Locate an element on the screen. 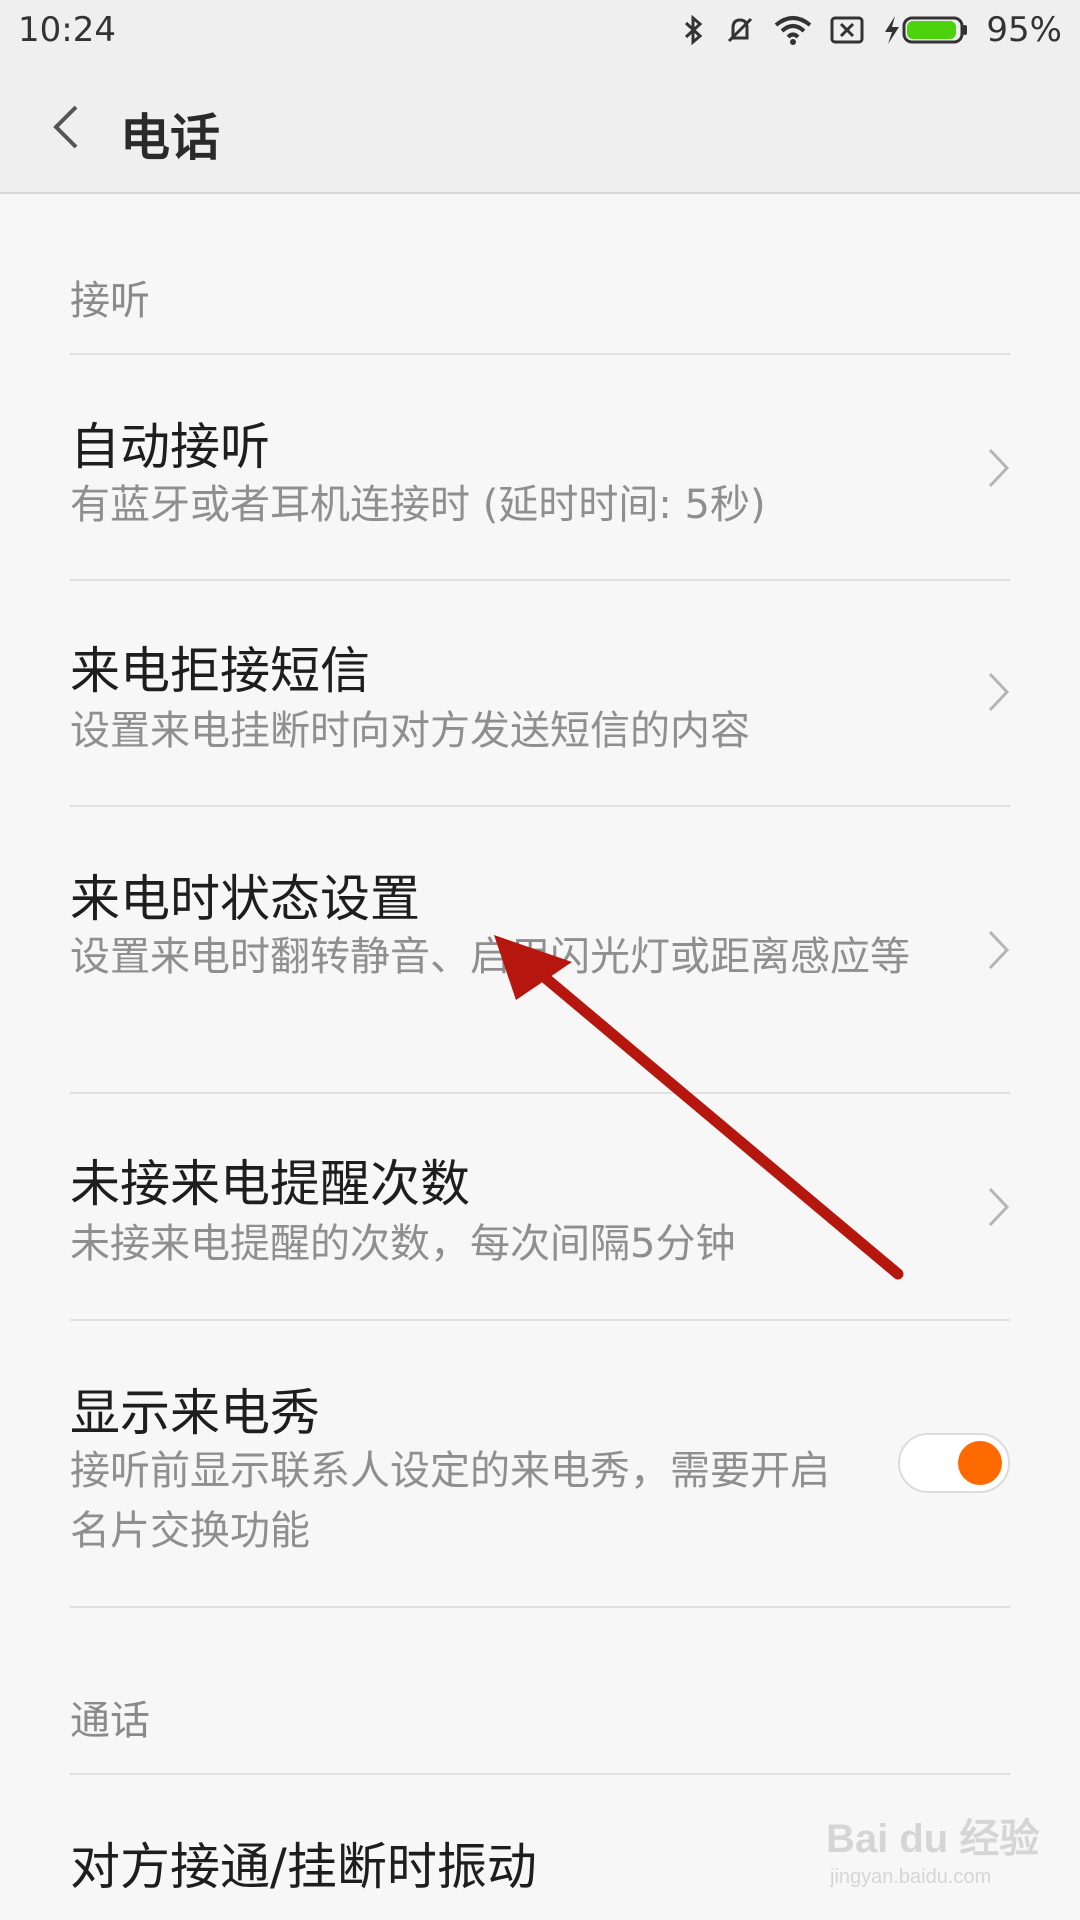 The image size is (1080, 1920). row-title: 自动接听 is located at coordinates (170, 447).